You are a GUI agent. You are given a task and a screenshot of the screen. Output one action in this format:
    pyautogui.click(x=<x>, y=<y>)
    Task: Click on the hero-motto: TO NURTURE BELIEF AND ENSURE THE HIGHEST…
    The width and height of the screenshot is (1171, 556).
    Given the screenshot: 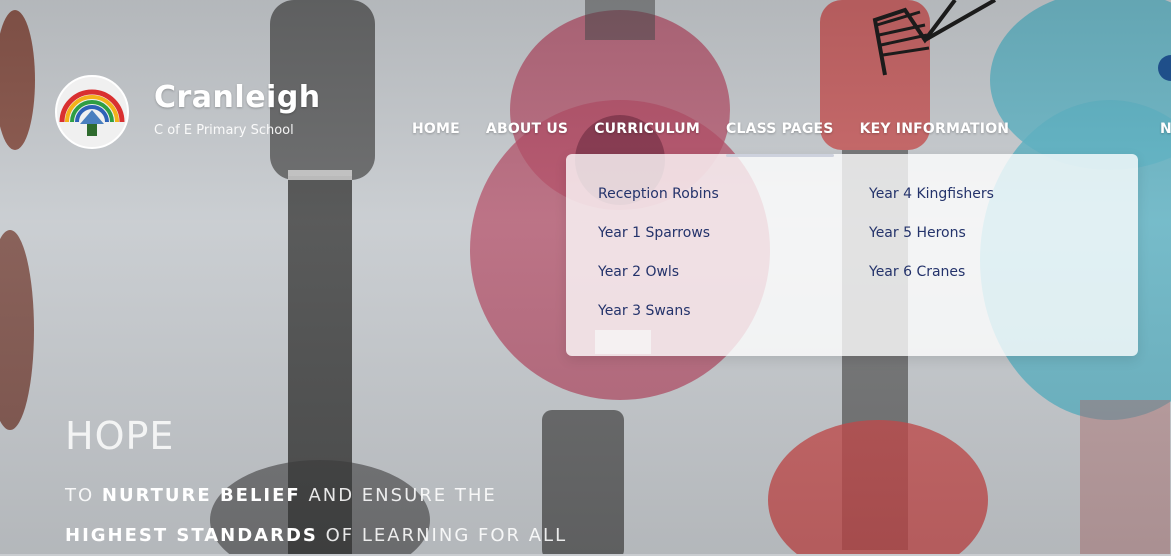 What is the action you would take?
    pyautogui.click(x=316, y=516)
    